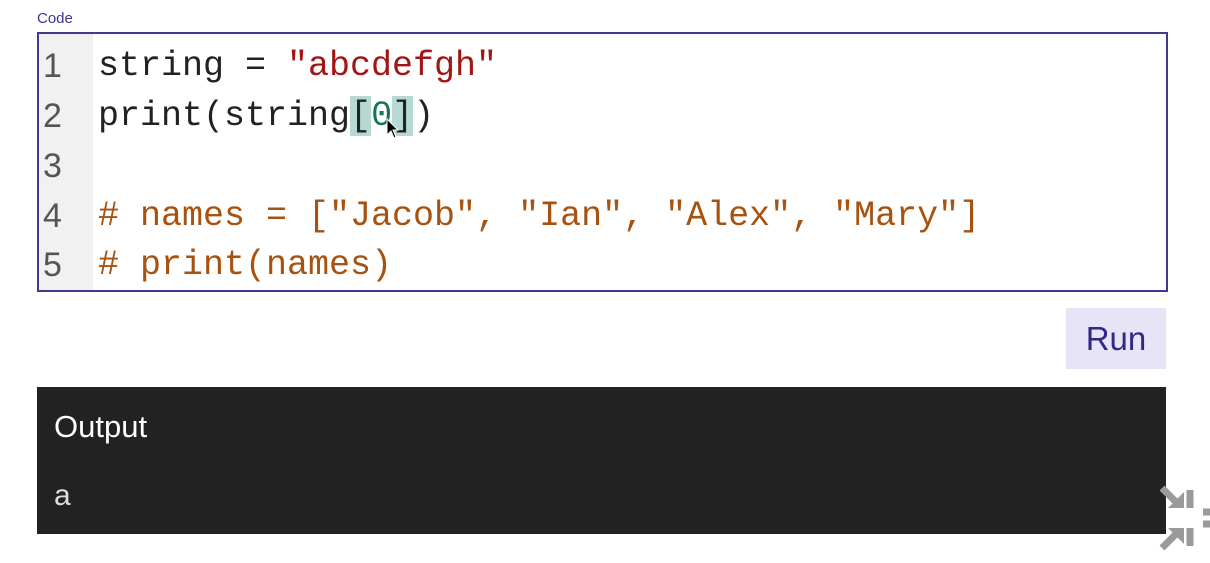 The height and width of the screenshot is (563, 1210). What do you see at coordinates (1184, 518) in the screenshot?
I see `exit-fullscreen-icon` at bounding box center [1184, 518].